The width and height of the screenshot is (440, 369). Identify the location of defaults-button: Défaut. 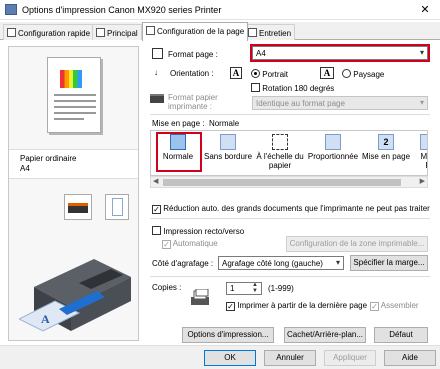
(401, 335).